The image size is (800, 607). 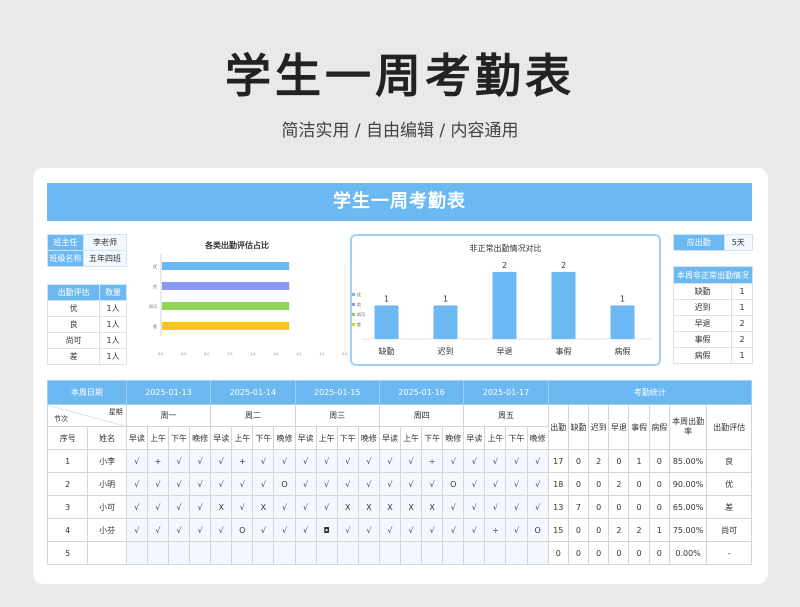 I want to click on teacher-value: 李老师, so click(x=105, y=242).